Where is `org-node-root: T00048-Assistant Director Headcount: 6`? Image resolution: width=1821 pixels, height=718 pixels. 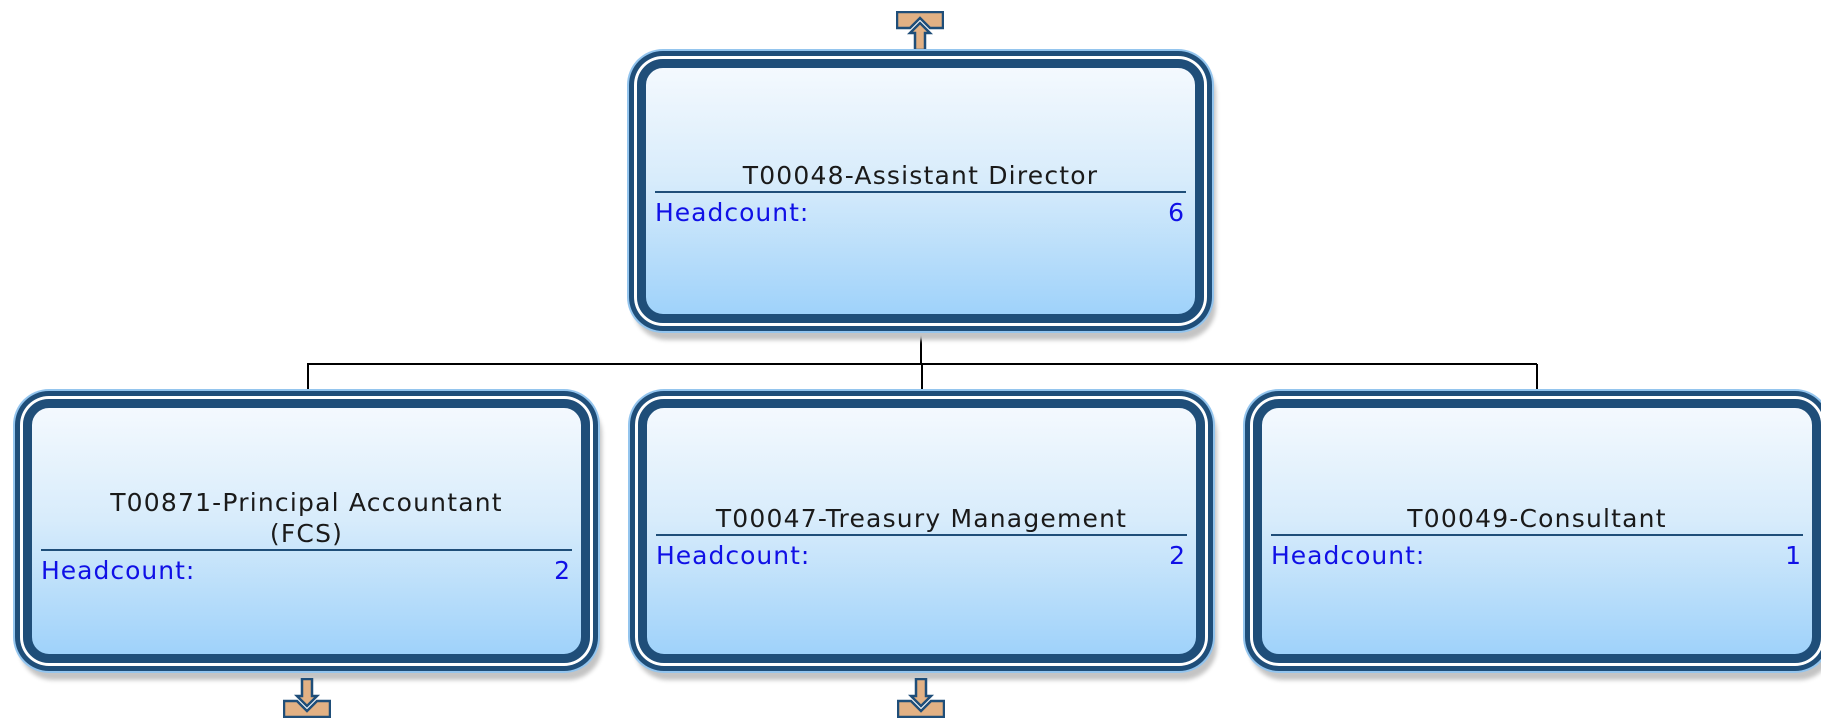
org-node-root: T00048-Assistant Director Headcount: 6 is located at coordinates (920, 191).